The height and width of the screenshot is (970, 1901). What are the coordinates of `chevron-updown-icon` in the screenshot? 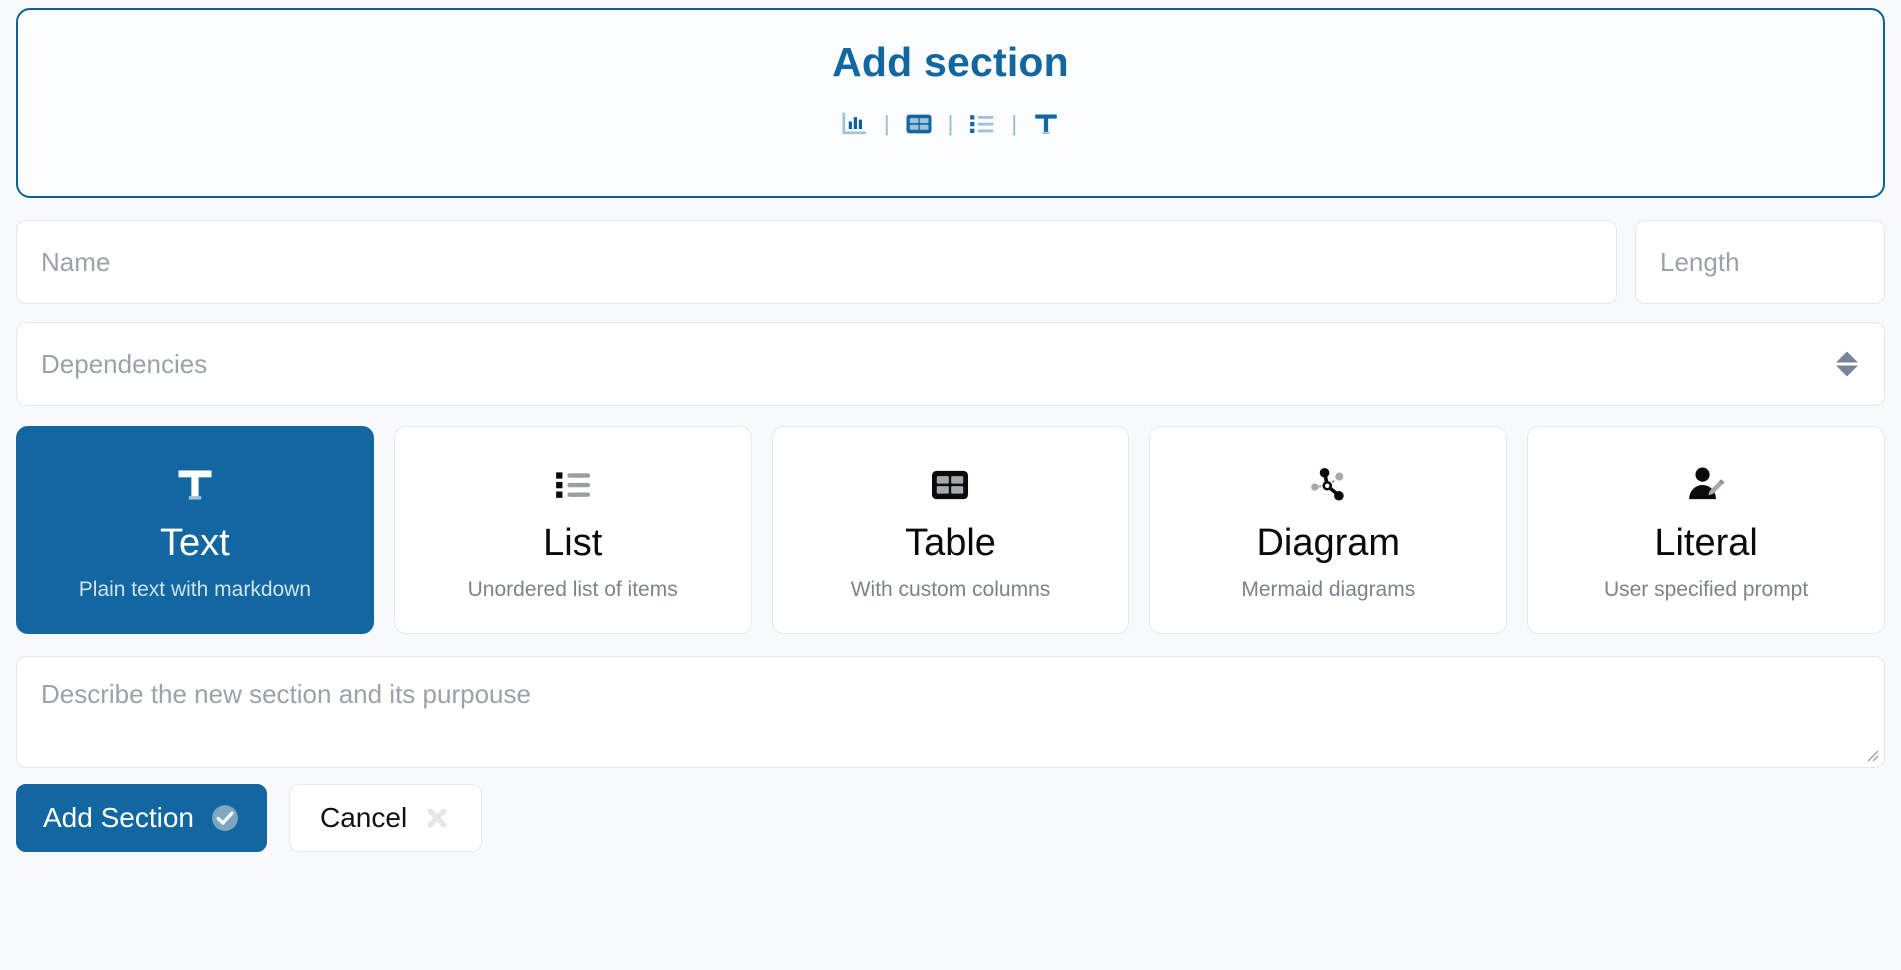 It's located at (1847, 364).